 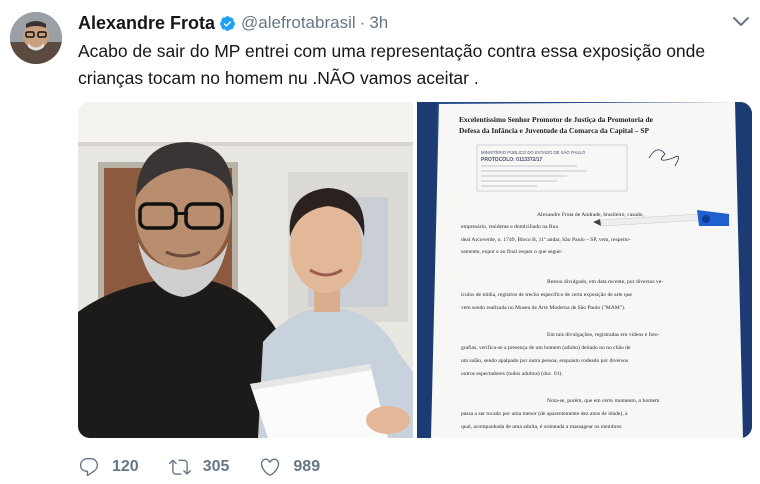 What do you see at coordinates (179, 467) in the screenshot?
I see `retweet-icon` at bounding box center [179, 467].